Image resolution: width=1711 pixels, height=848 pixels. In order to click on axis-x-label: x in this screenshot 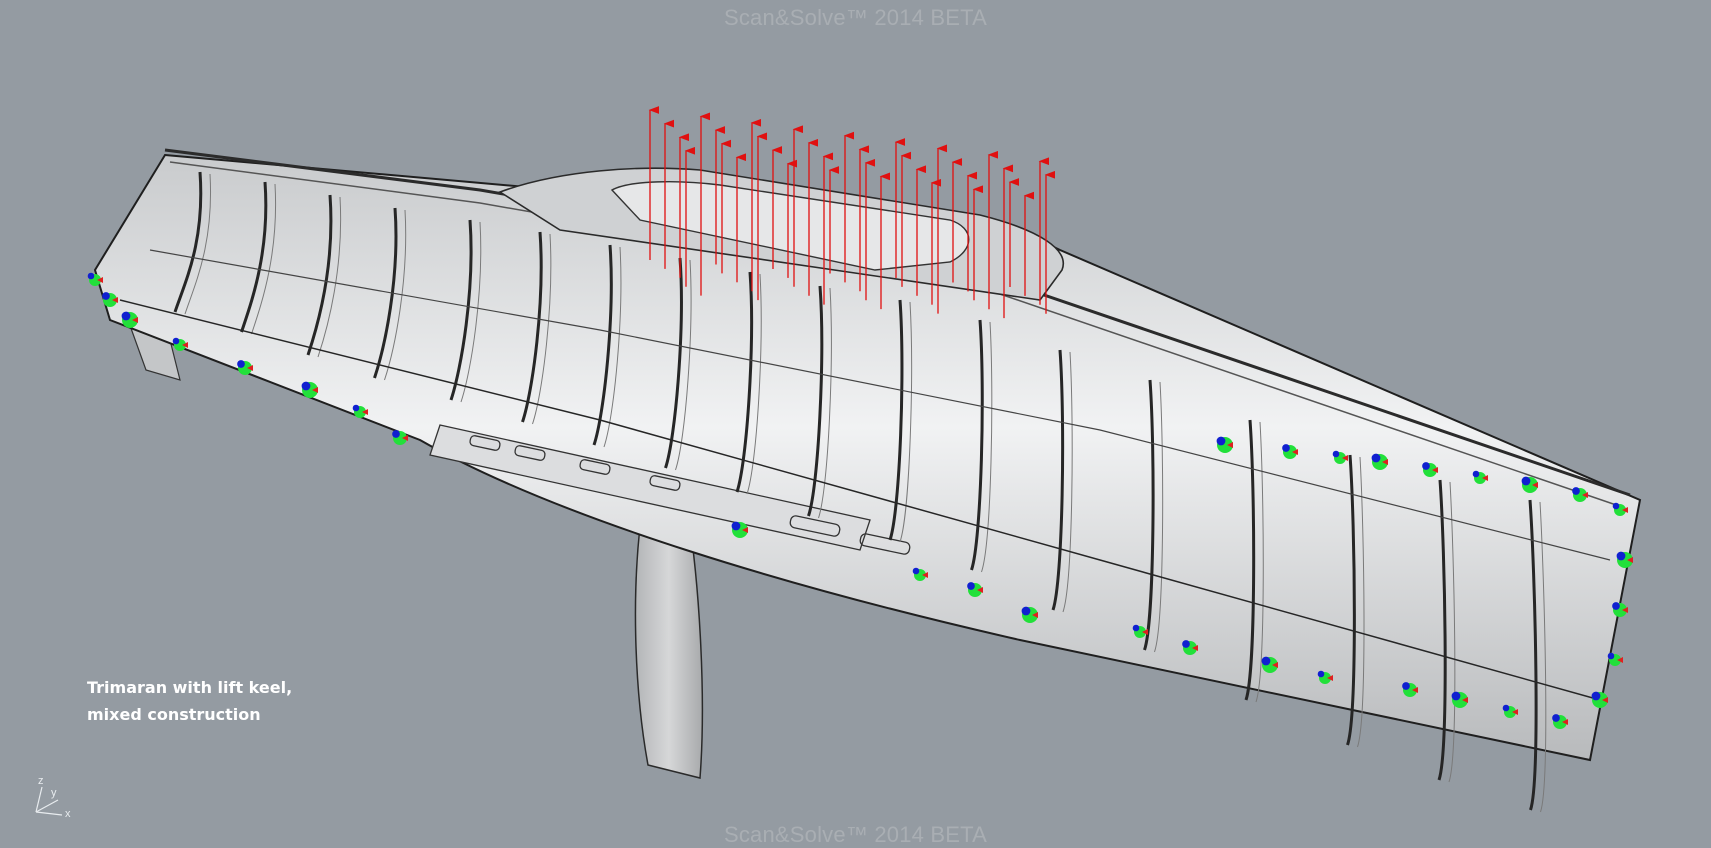, I will do `click(68, 814)`.